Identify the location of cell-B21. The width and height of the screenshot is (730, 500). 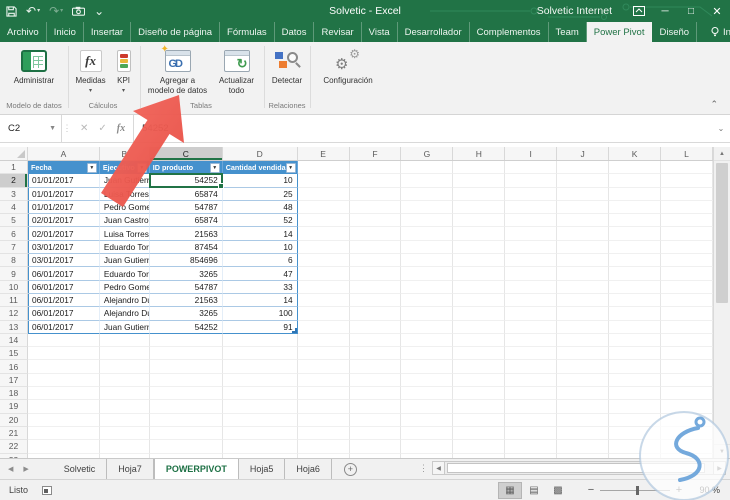
(124, 433).